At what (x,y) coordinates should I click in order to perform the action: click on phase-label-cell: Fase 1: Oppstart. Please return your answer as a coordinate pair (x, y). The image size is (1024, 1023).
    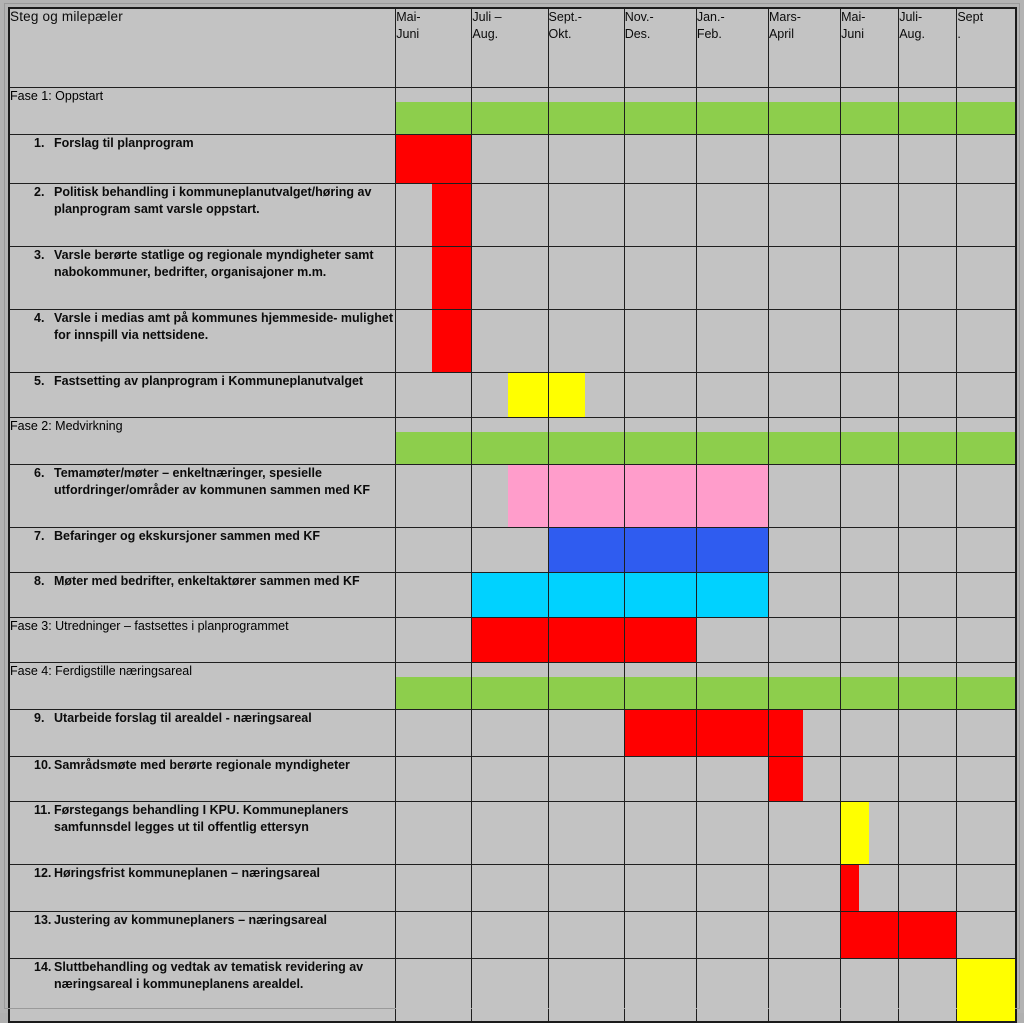
    Looking at the image, I should click on (202, 111).